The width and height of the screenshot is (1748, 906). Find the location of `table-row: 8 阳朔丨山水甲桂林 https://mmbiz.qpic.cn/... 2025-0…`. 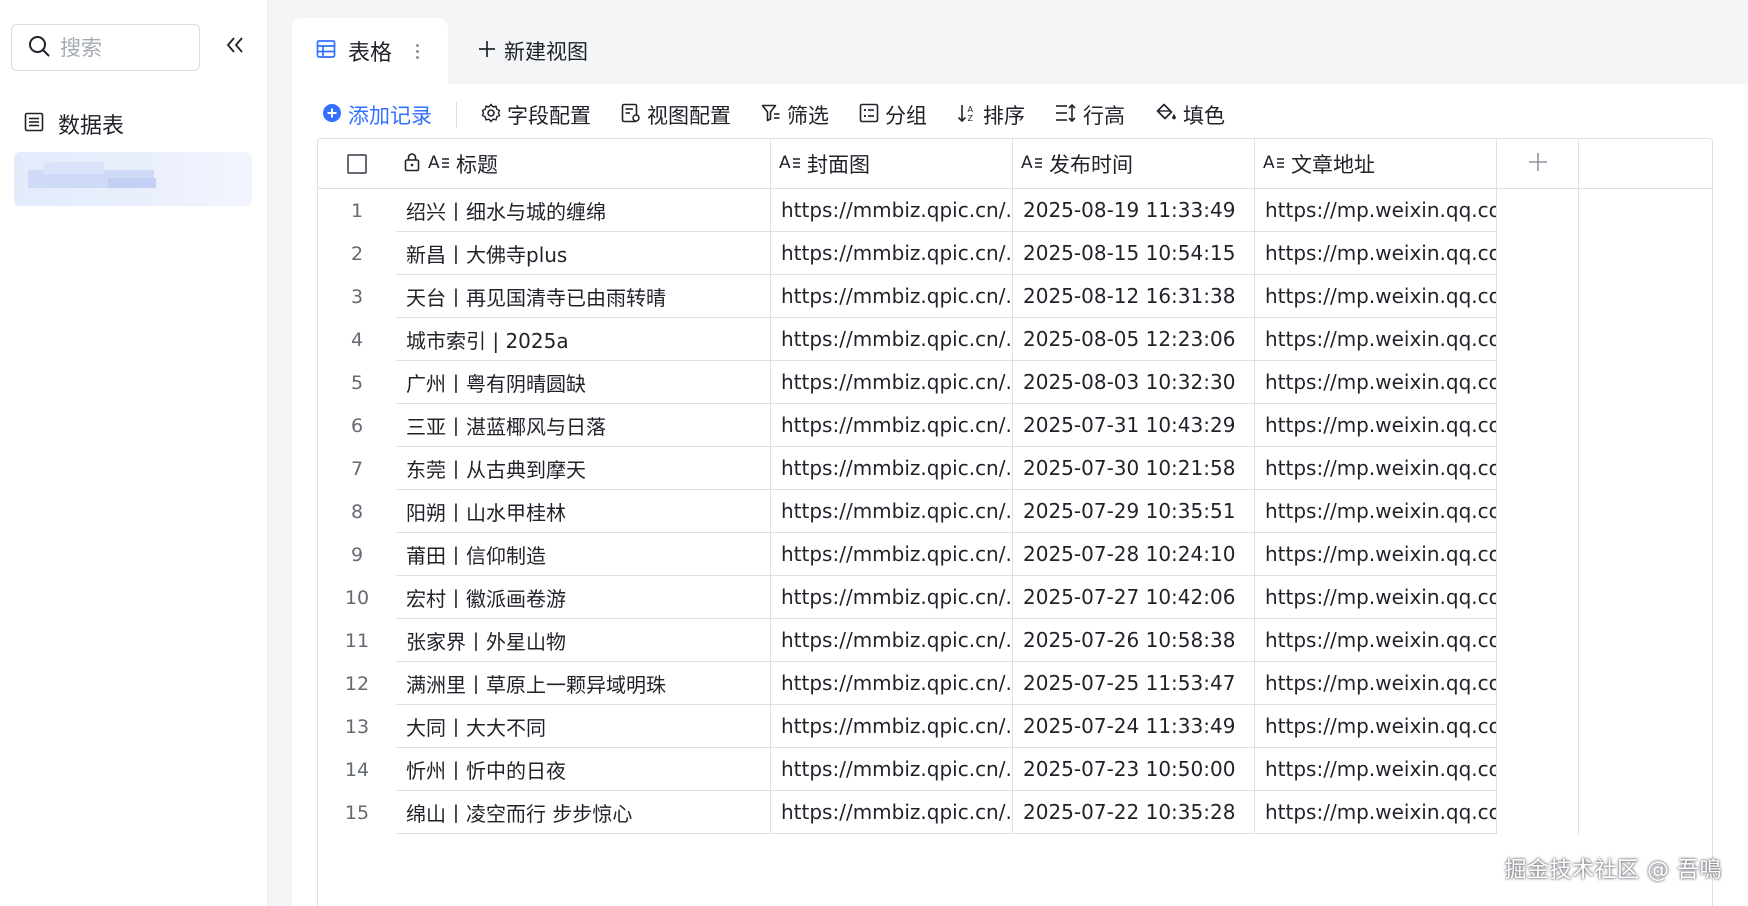

table-row: 8 阳朔丨山水甲桂林 https://mmbiz.qpic.cn/... 2025-0… is located at coordinates (1015, 511).